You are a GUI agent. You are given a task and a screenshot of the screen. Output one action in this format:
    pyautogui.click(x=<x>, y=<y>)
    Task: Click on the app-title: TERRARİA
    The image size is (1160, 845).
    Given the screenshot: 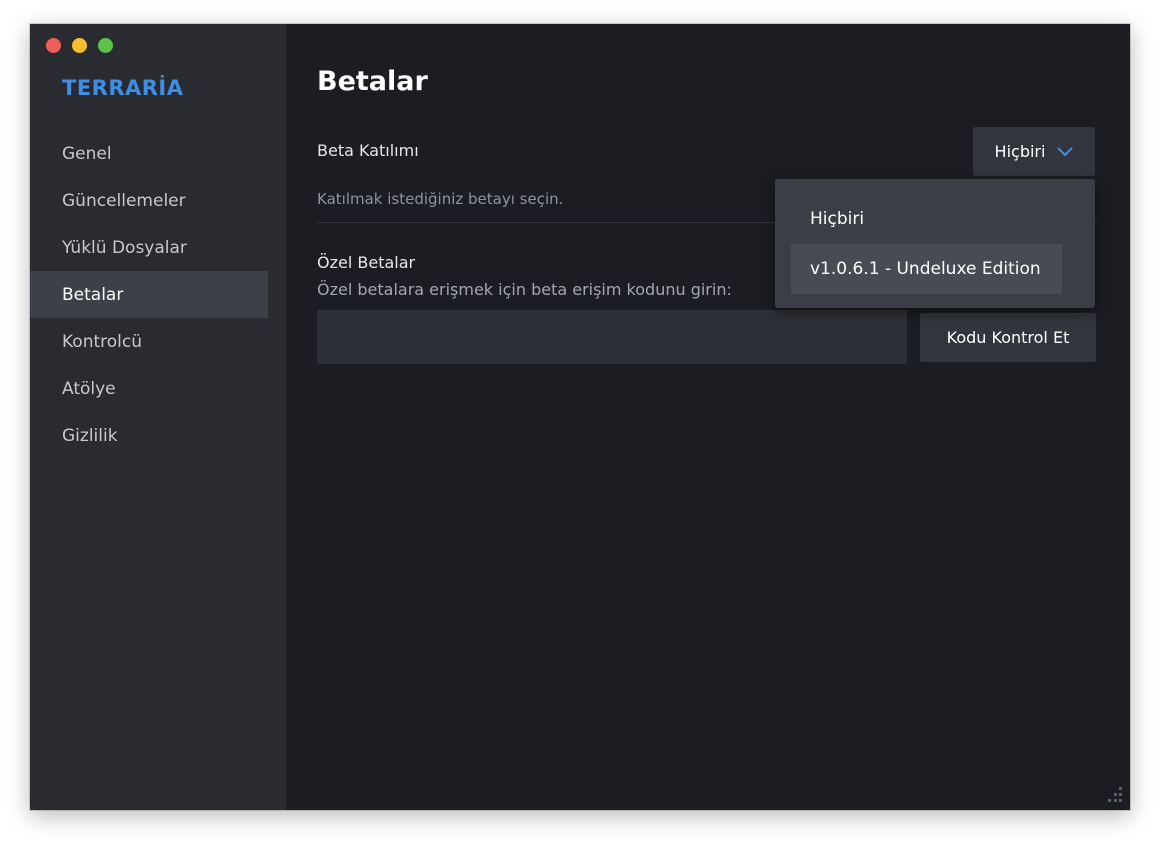 What is the action you would take?
    pyautogui.click(x=123, y=88)
    